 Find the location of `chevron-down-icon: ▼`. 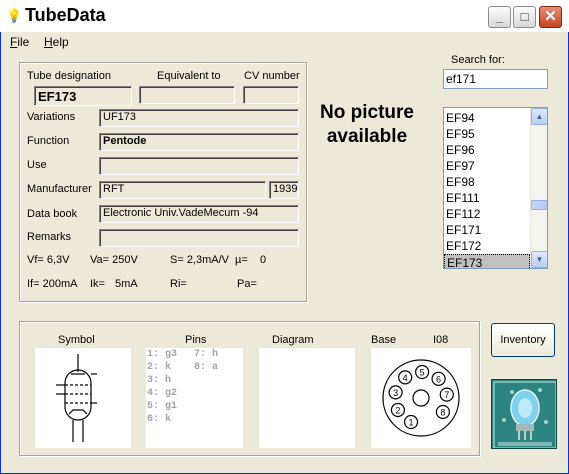

chevron-down-icon: ▼ is located at coordinates (539, 259).